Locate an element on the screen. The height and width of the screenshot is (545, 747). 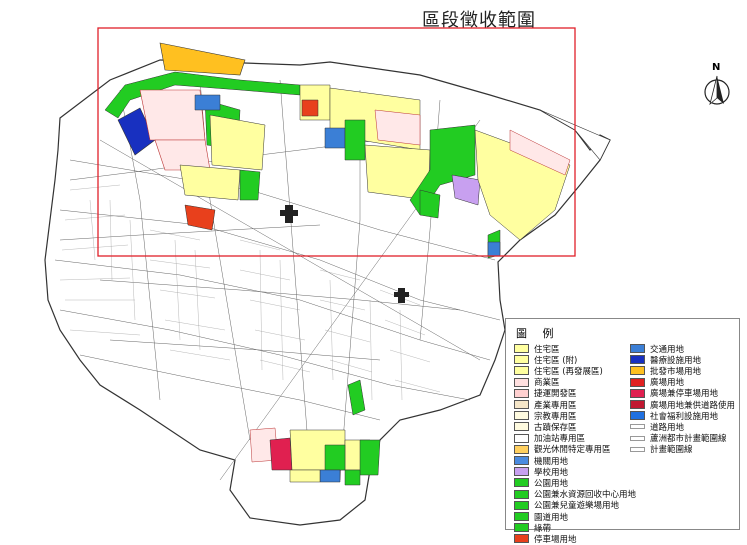
legend-item: 園道用地 is located at coordinates (541, 517).